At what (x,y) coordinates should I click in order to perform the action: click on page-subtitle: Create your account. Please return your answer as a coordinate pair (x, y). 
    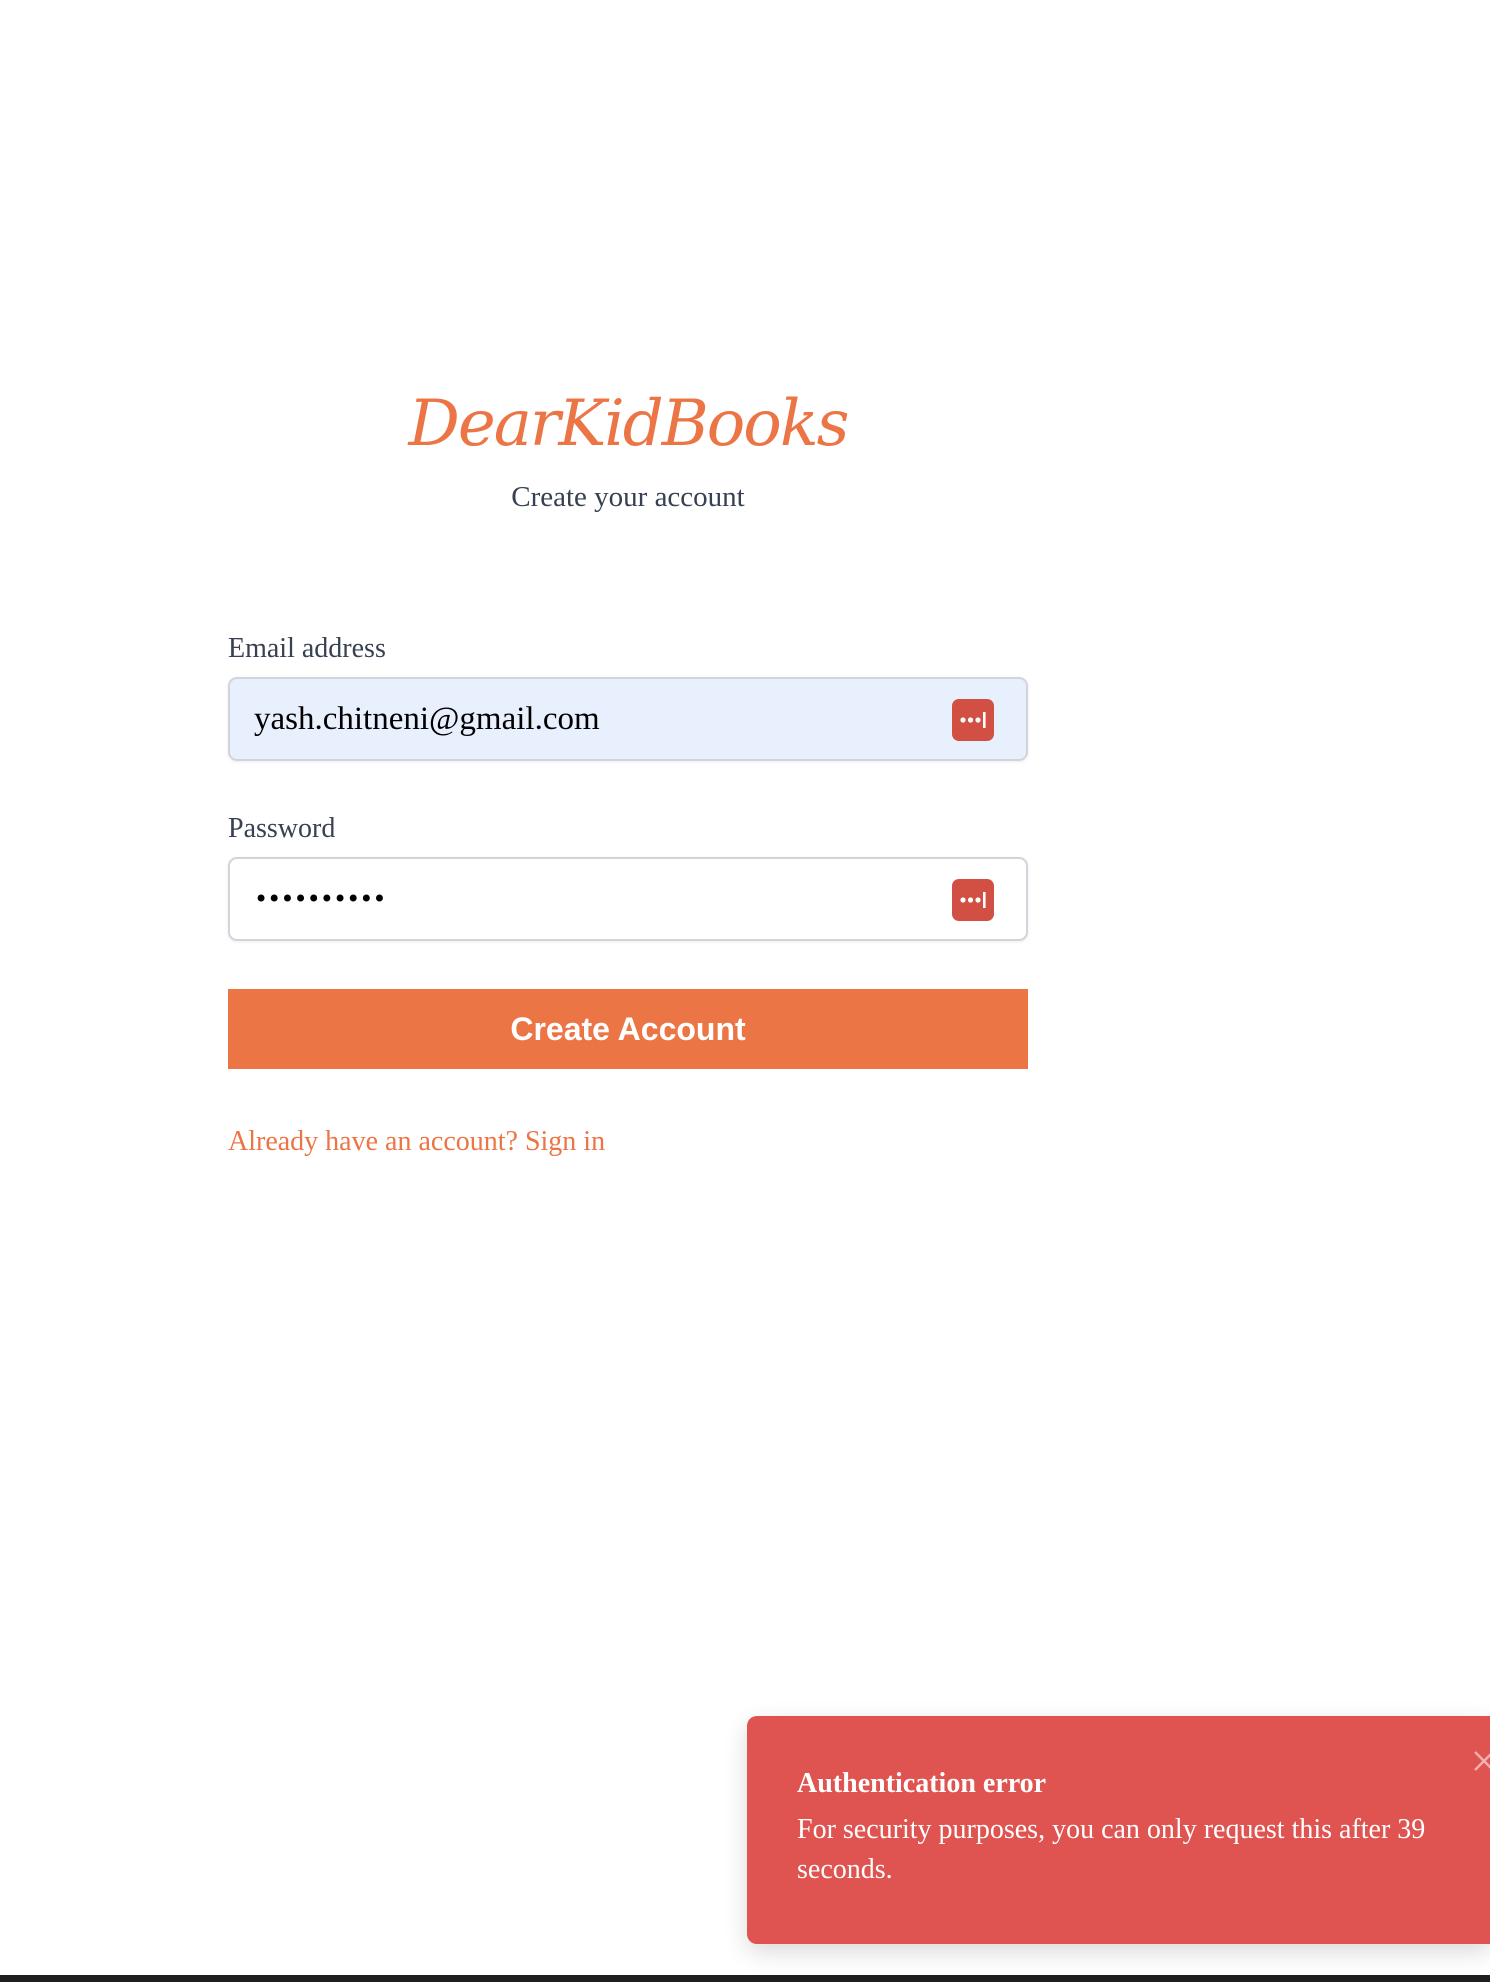
    Looking at the image, I should click on (628, 497).